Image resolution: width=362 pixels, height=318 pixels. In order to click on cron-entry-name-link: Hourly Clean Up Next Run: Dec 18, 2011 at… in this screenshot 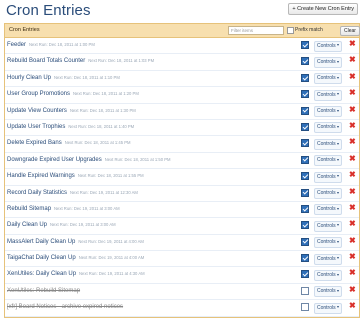, I will do `click(63, 78)`.